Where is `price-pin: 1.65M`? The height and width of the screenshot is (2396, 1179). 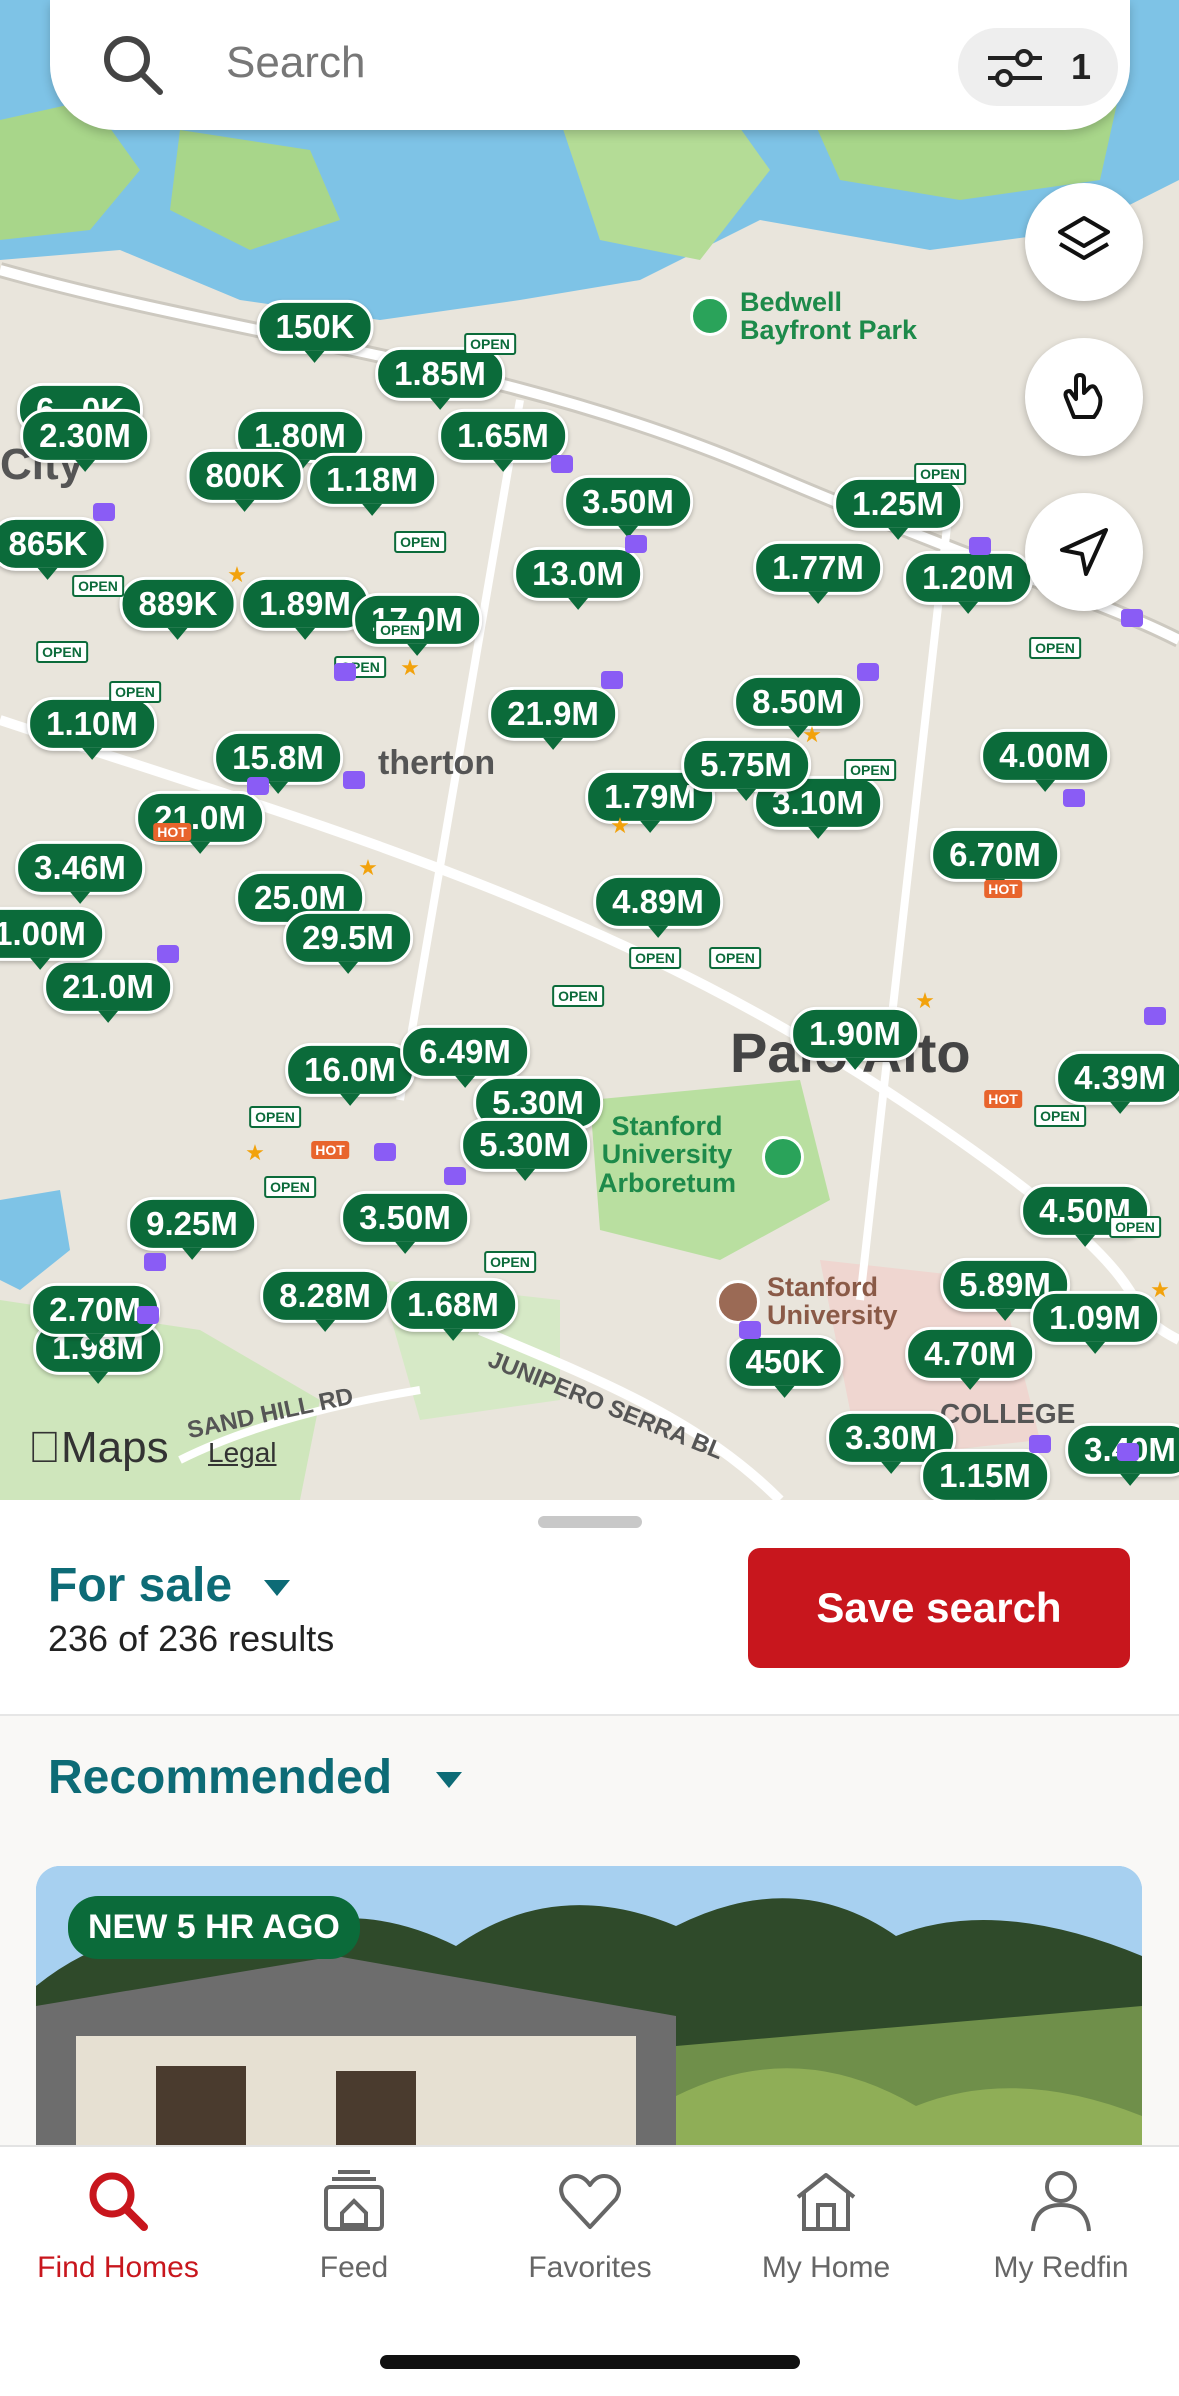
price-pin: 1.65M is located at coordinates (503, 436).